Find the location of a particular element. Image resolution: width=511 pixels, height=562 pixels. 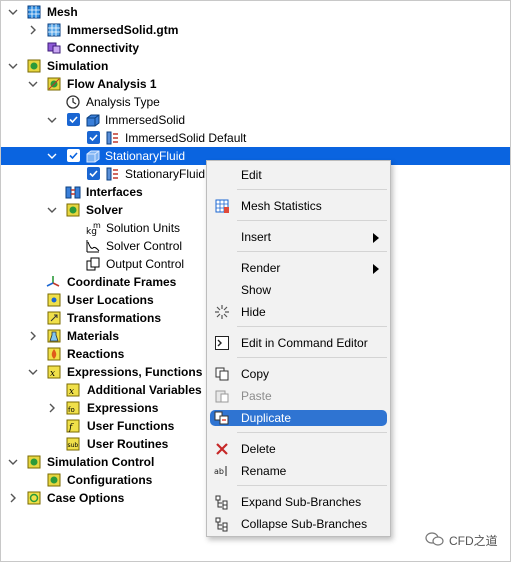

menu-item-insert: Insert is located at coordinates (298, 237).